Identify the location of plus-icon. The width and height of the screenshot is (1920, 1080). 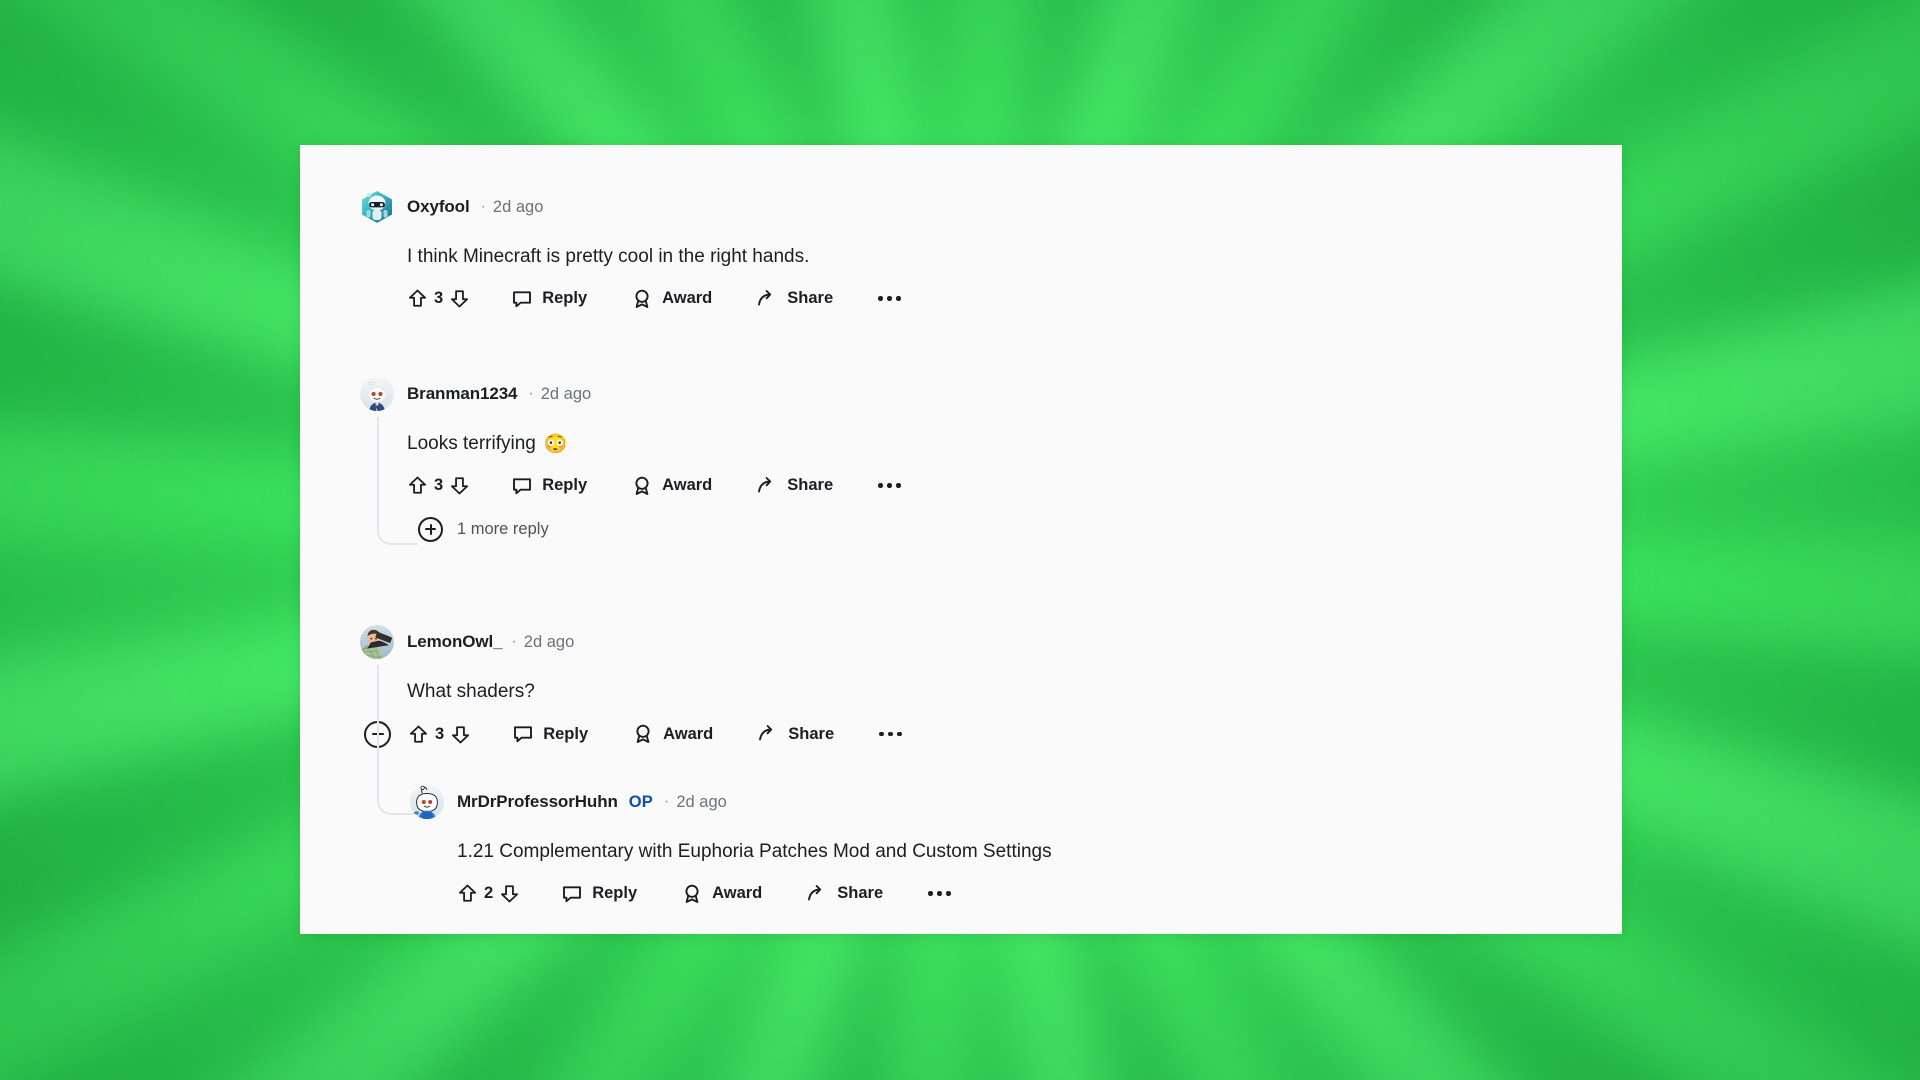
(430, 529).